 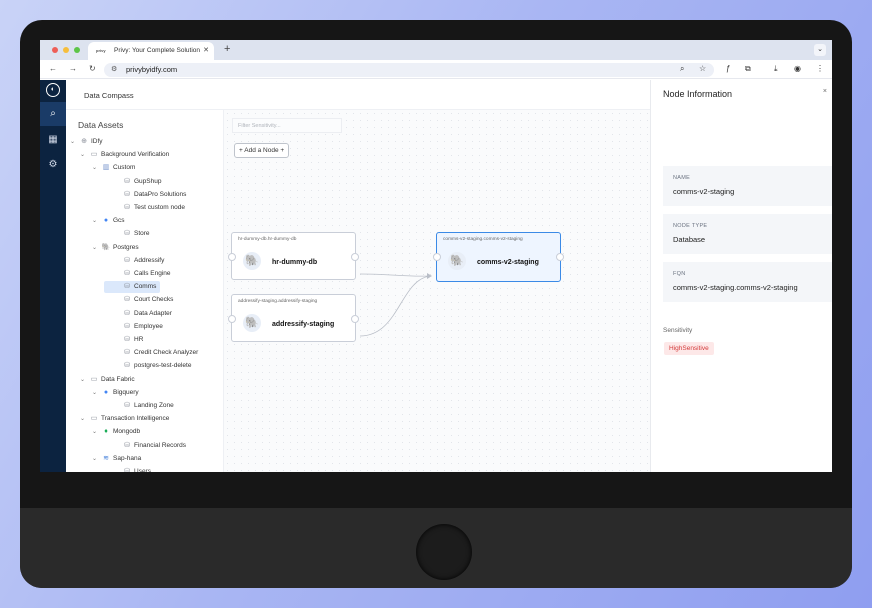 I want to click on tree-item: ⛁ DataPro Solutions, so click(x=145, y=195).